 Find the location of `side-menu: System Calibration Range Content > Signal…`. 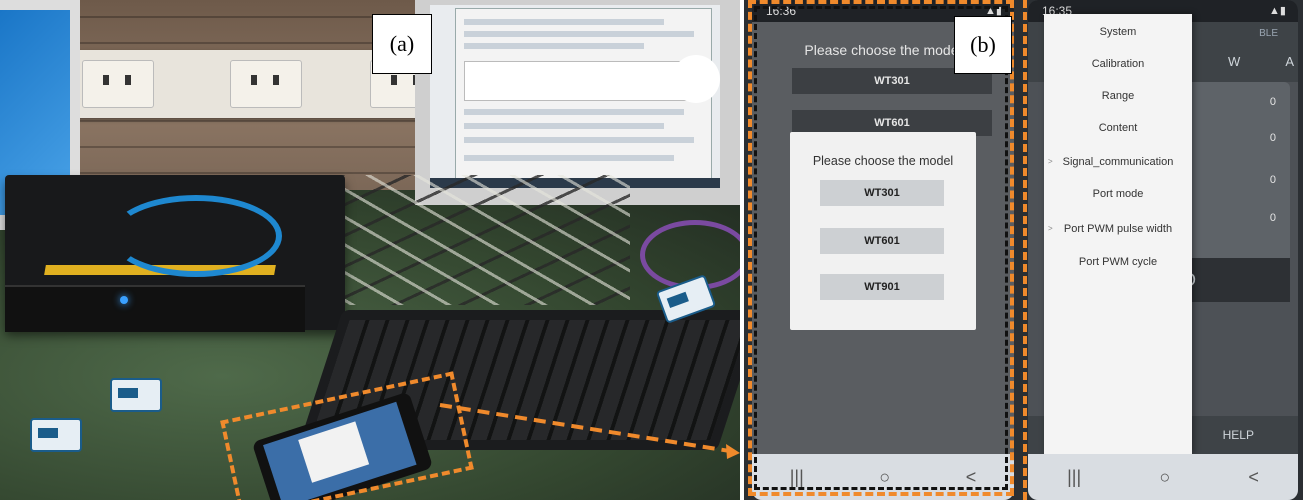

side-menu: System Calibration Range Content > Signal… is located at coordinates (1118, 234).